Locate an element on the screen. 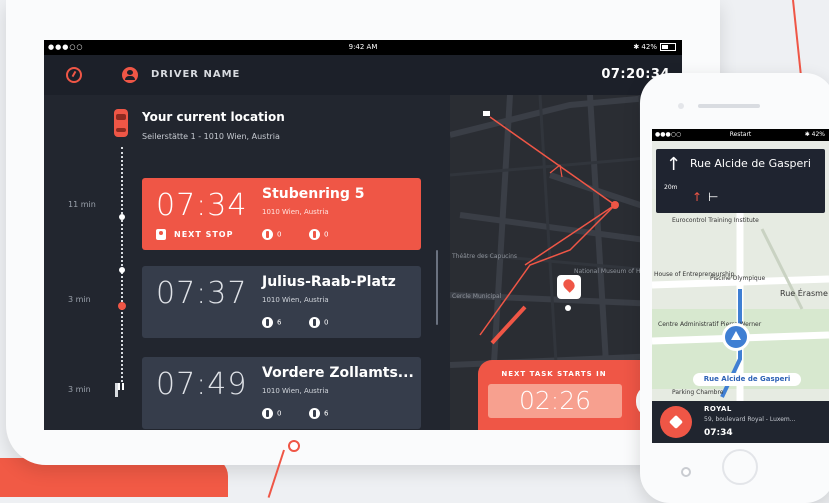 The image size is (829, 503). pax-in: 6 is located at coordinates (271, 322).